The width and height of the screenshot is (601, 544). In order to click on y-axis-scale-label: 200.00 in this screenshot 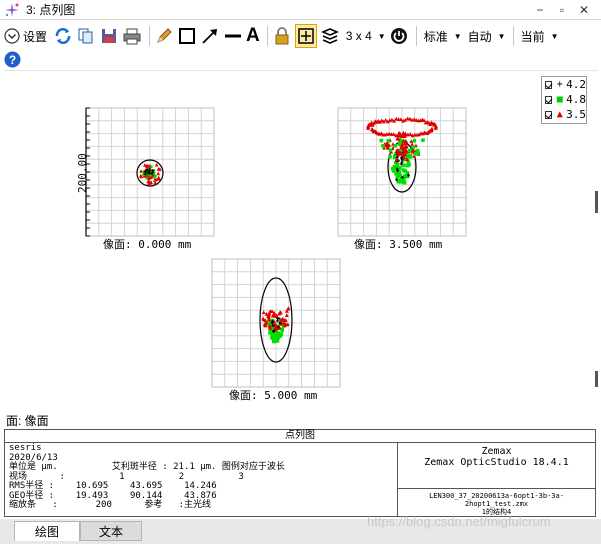, I will do `click(82, 173)`.